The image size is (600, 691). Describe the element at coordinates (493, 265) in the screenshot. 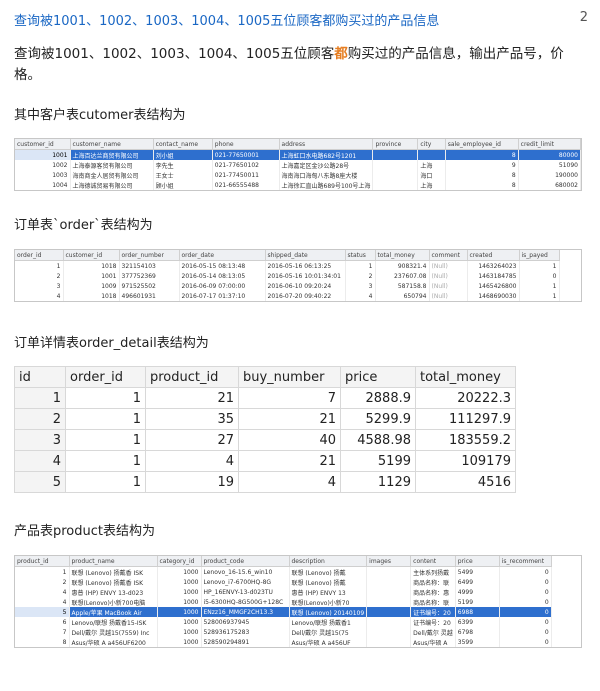

I see `order-cell-created: 1463264023` at that location.